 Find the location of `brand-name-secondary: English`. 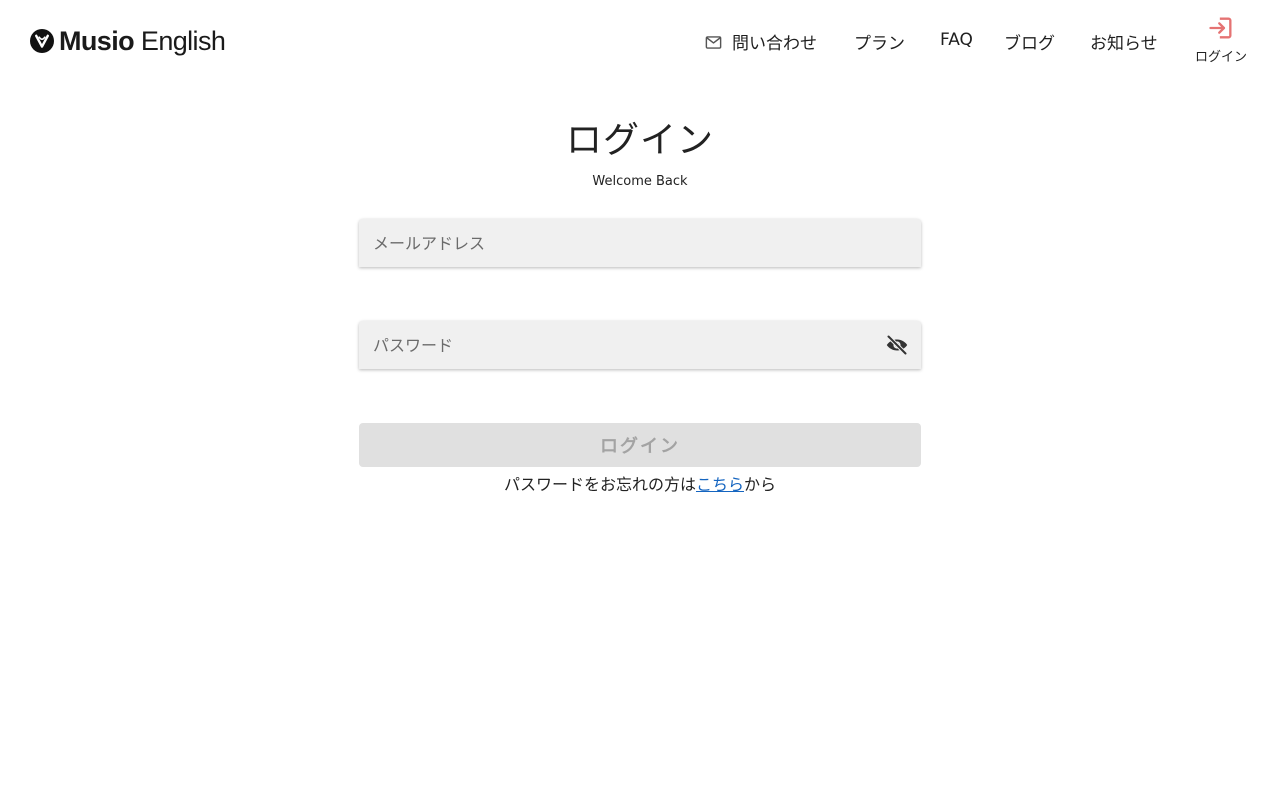

brand-name-secondary: English is located at coordinates (183, 41).